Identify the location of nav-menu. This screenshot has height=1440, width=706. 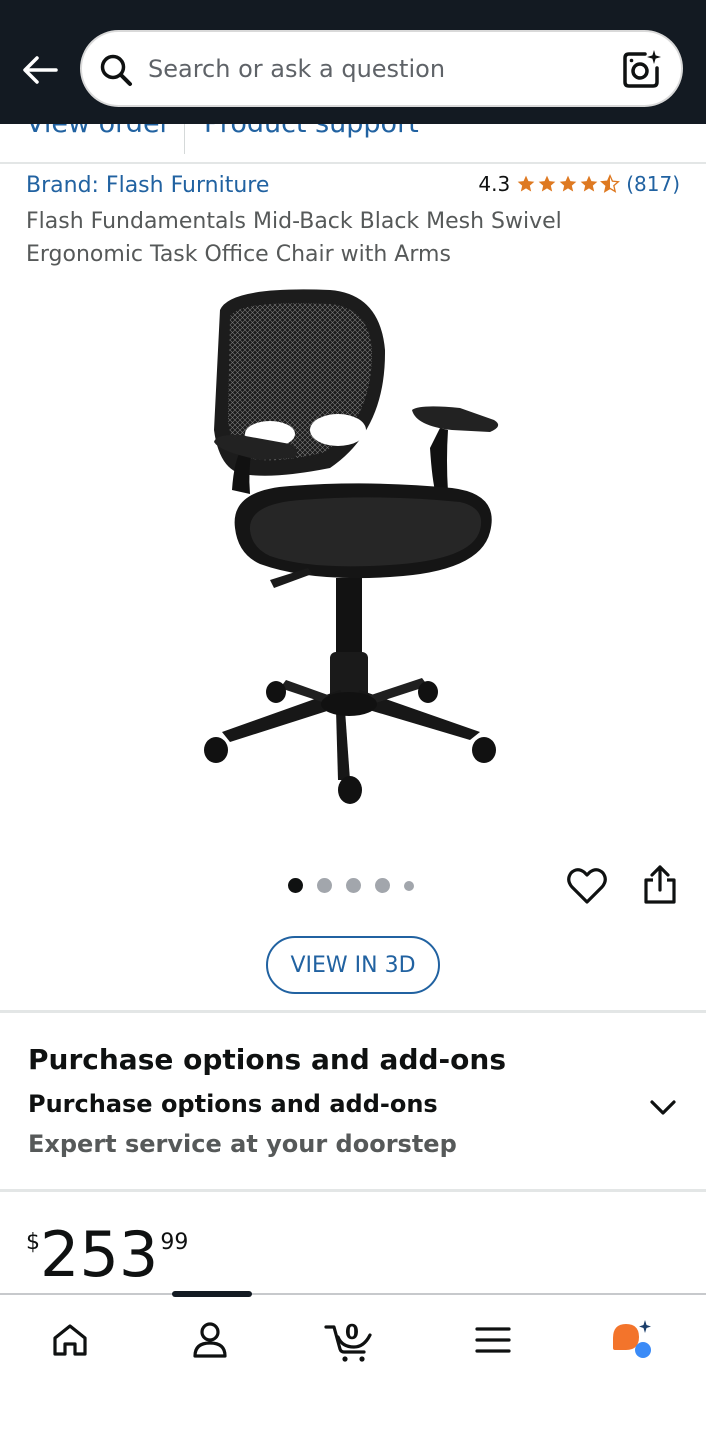
(493, 1340).